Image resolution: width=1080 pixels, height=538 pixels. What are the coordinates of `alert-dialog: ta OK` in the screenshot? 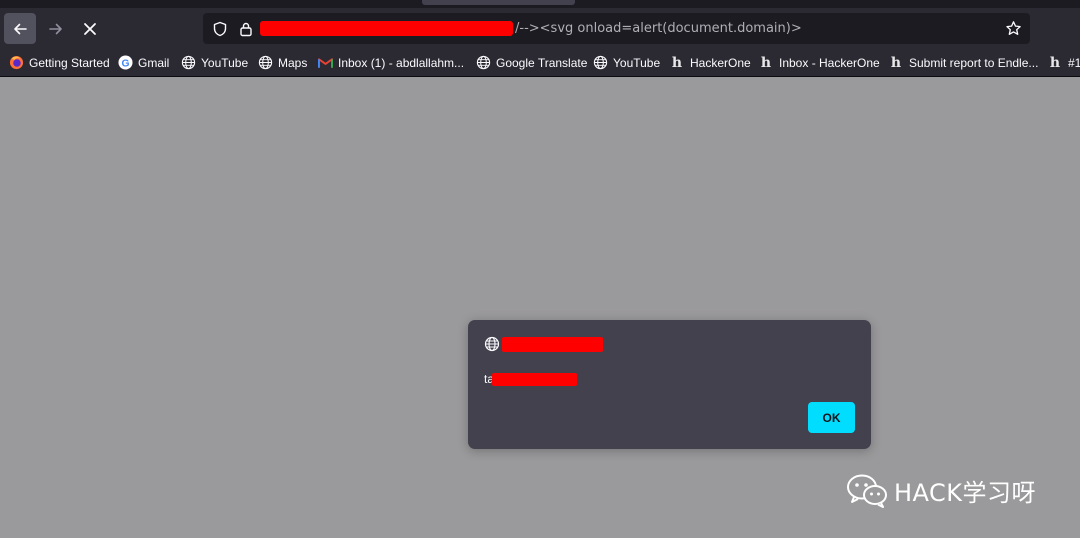 It's located at (669, 384).